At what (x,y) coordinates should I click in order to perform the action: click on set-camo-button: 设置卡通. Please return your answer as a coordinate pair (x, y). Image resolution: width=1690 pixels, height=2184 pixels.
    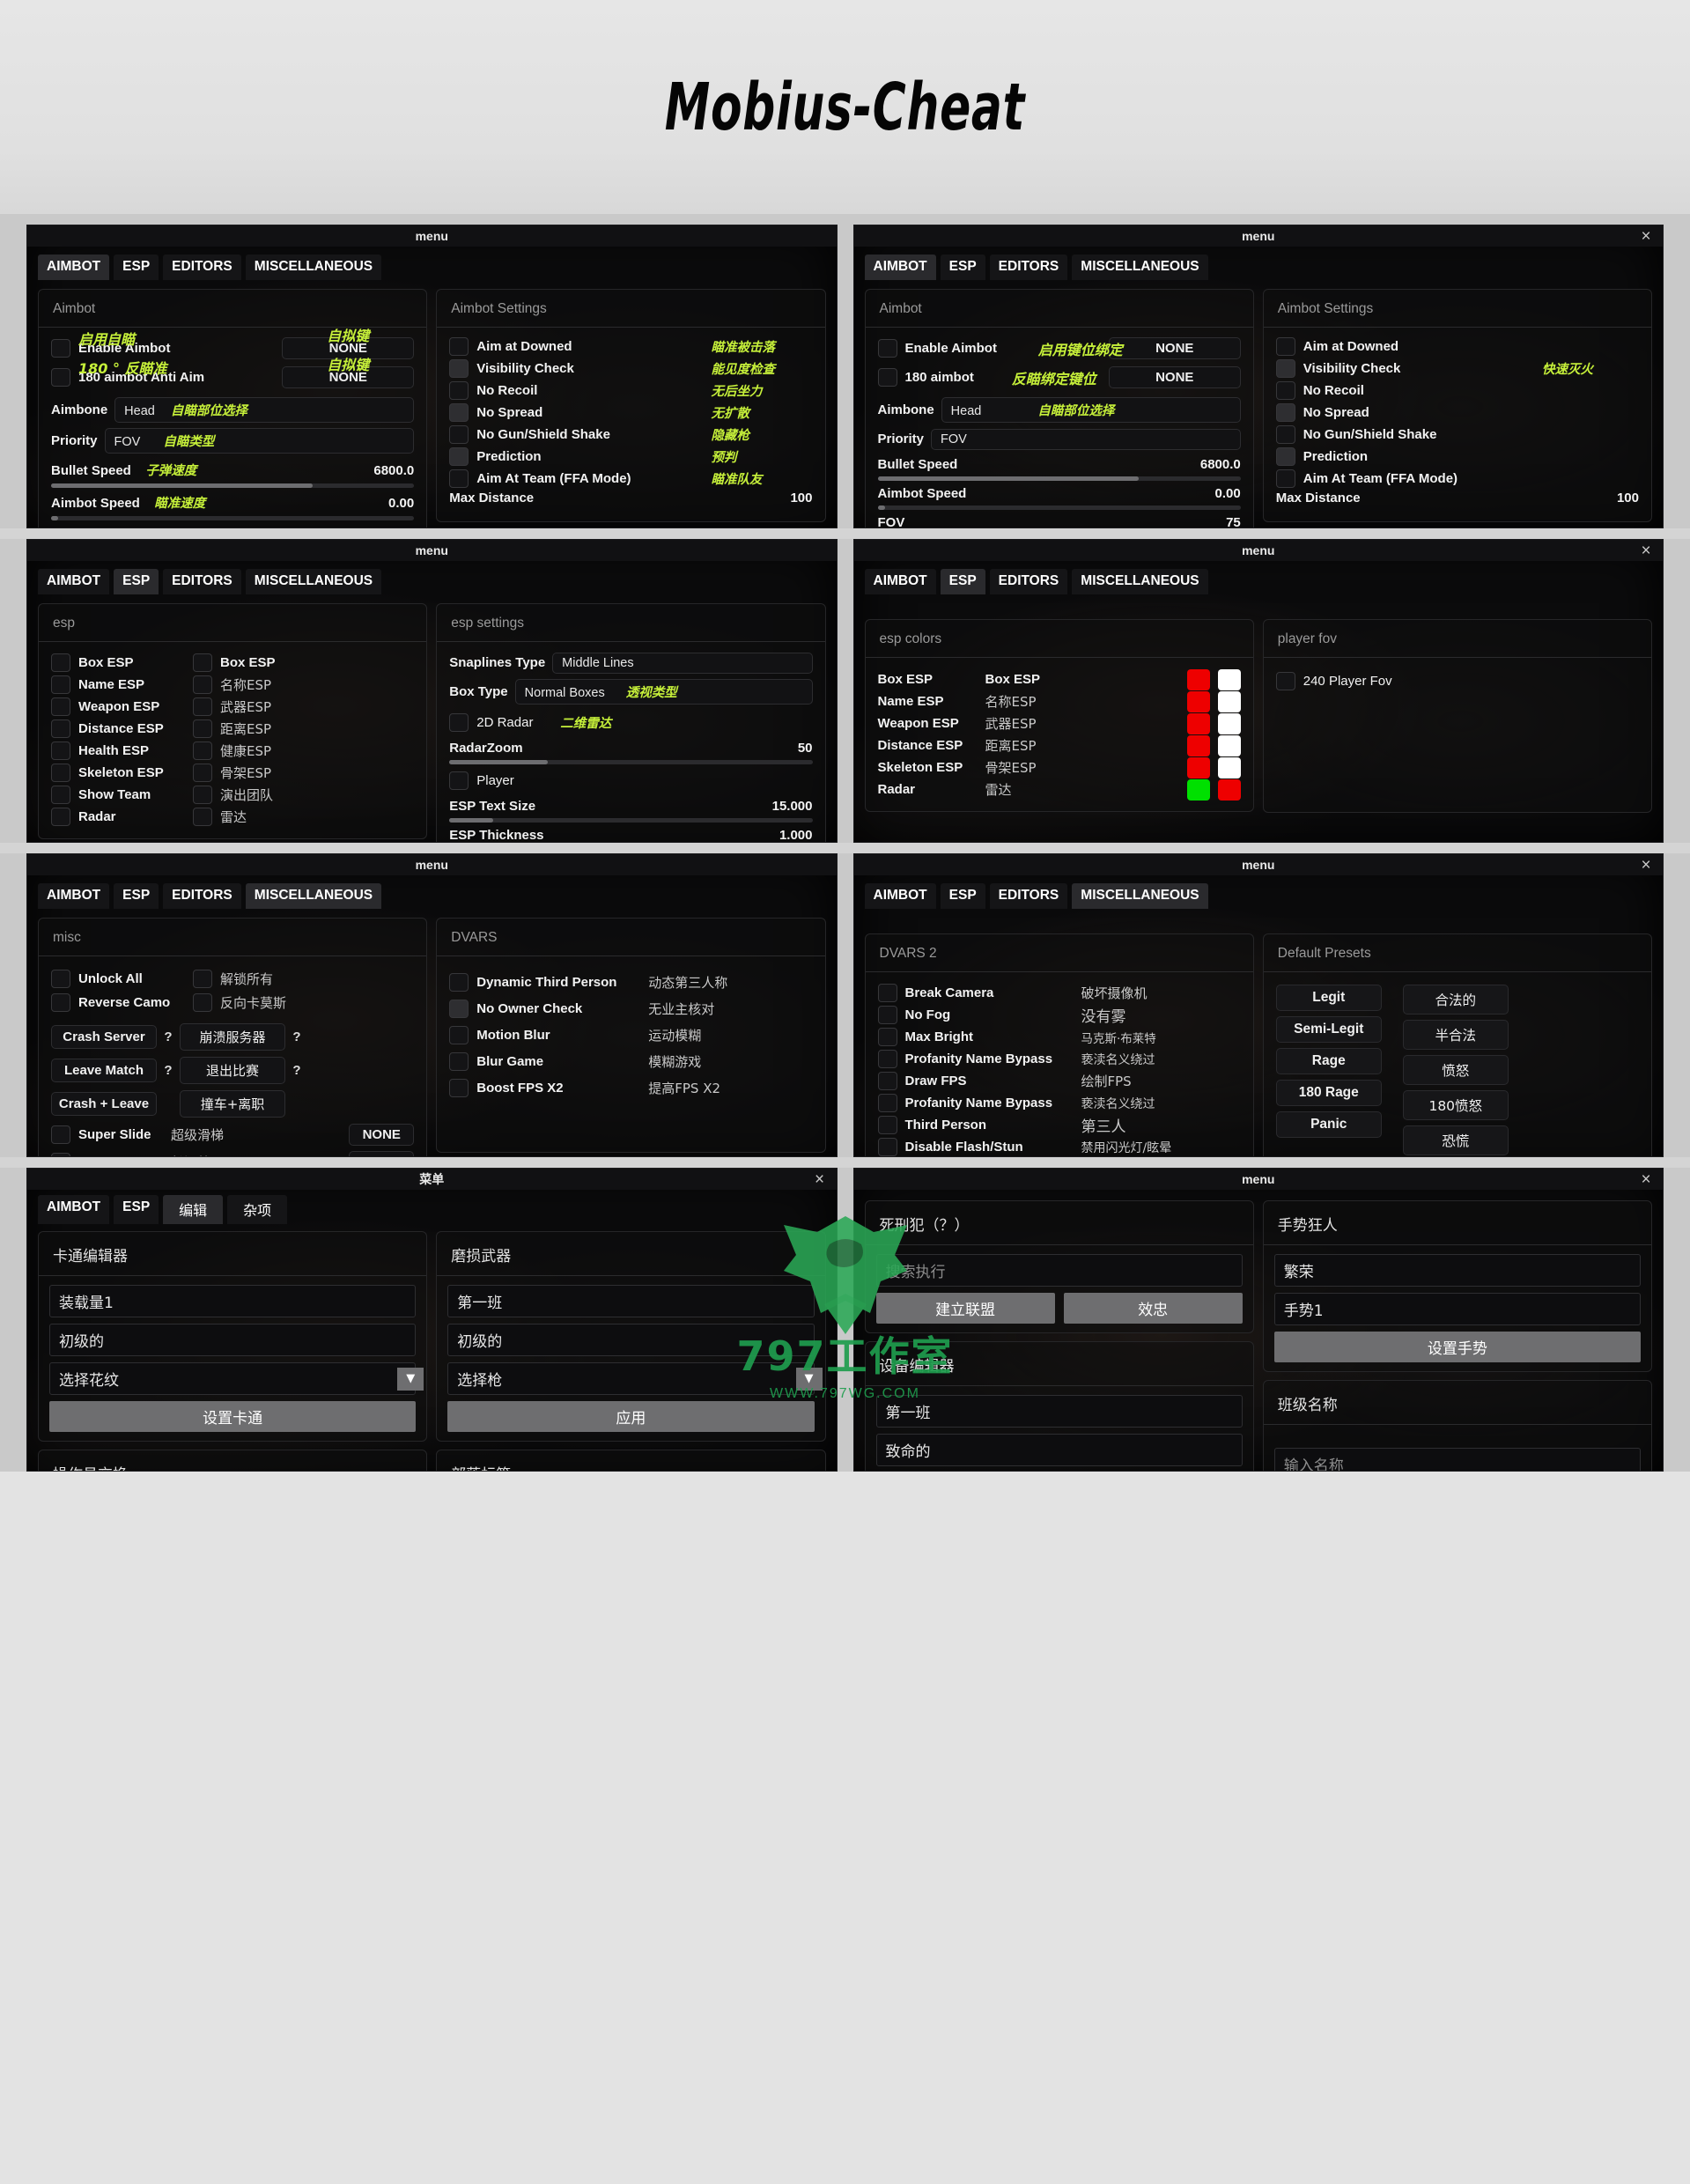
    Looking at the image, I should click on (233, 1416).